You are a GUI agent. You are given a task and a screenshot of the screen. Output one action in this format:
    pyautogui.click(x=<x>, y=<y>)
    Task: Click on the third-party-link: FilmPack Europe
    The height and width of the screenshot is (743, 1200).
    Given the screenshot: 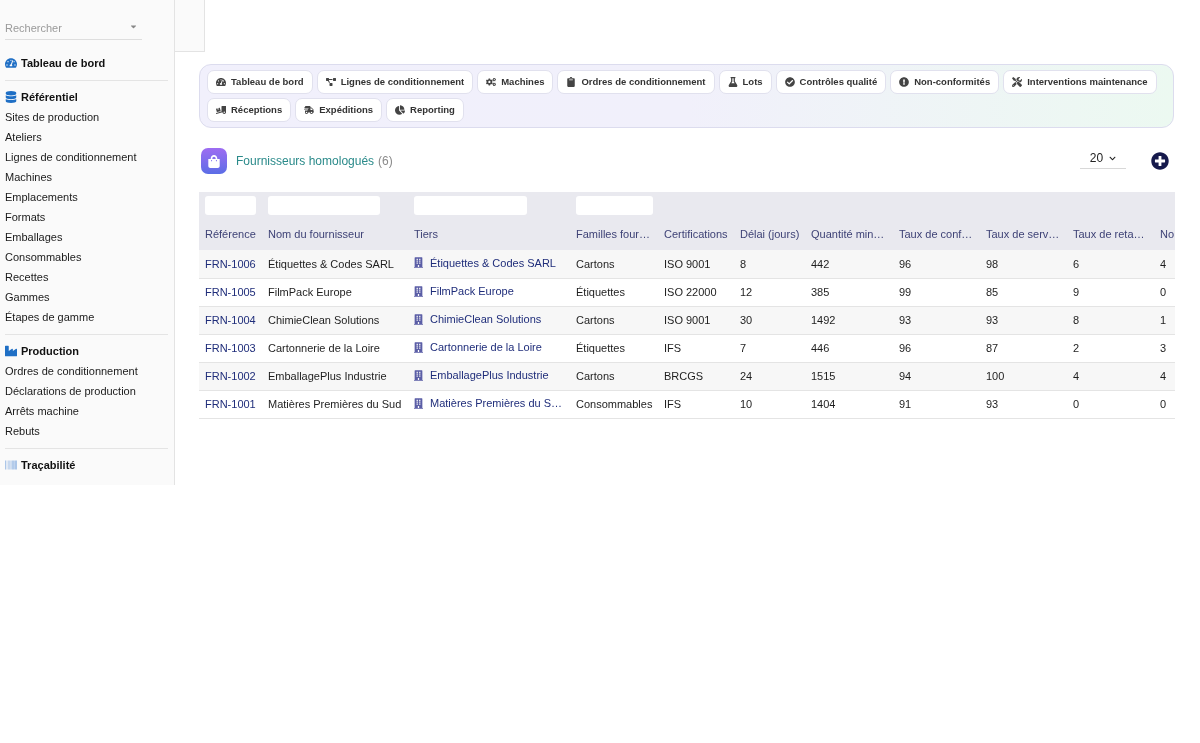 What is the action you would take?
    pyautogui.click(x=472, y=291)
    